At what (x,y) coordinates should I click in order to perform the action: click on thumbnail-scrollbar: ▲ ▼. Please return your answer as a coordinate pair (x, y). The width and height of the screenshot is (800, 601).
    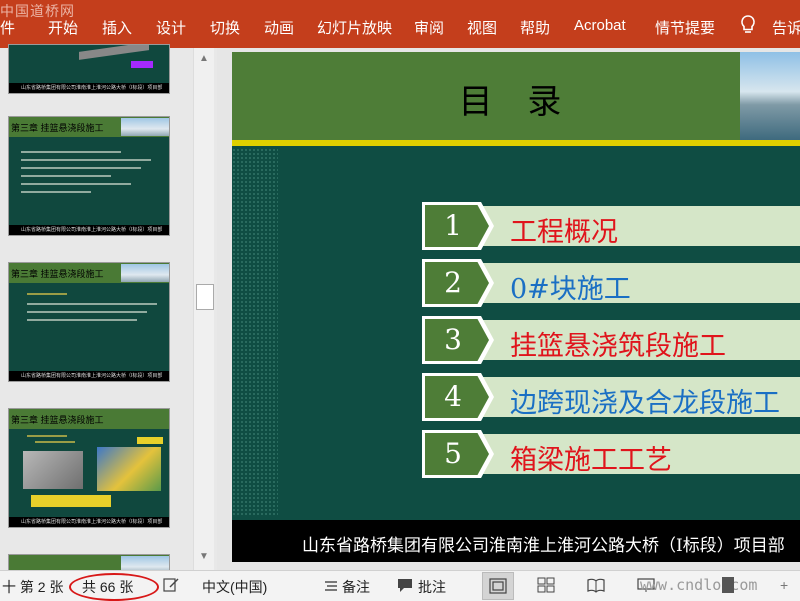
    Looking at the image, I should click on (203, 309).